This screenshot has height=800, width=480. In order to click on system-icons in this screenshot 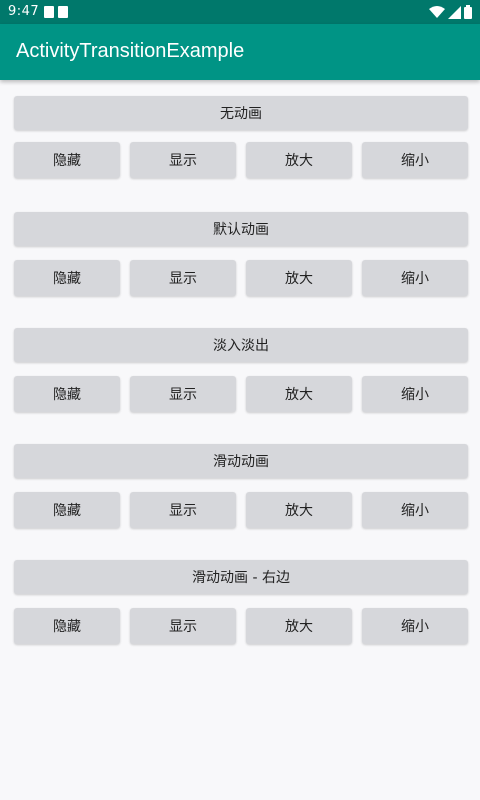, I will do `click(450, 12)`.